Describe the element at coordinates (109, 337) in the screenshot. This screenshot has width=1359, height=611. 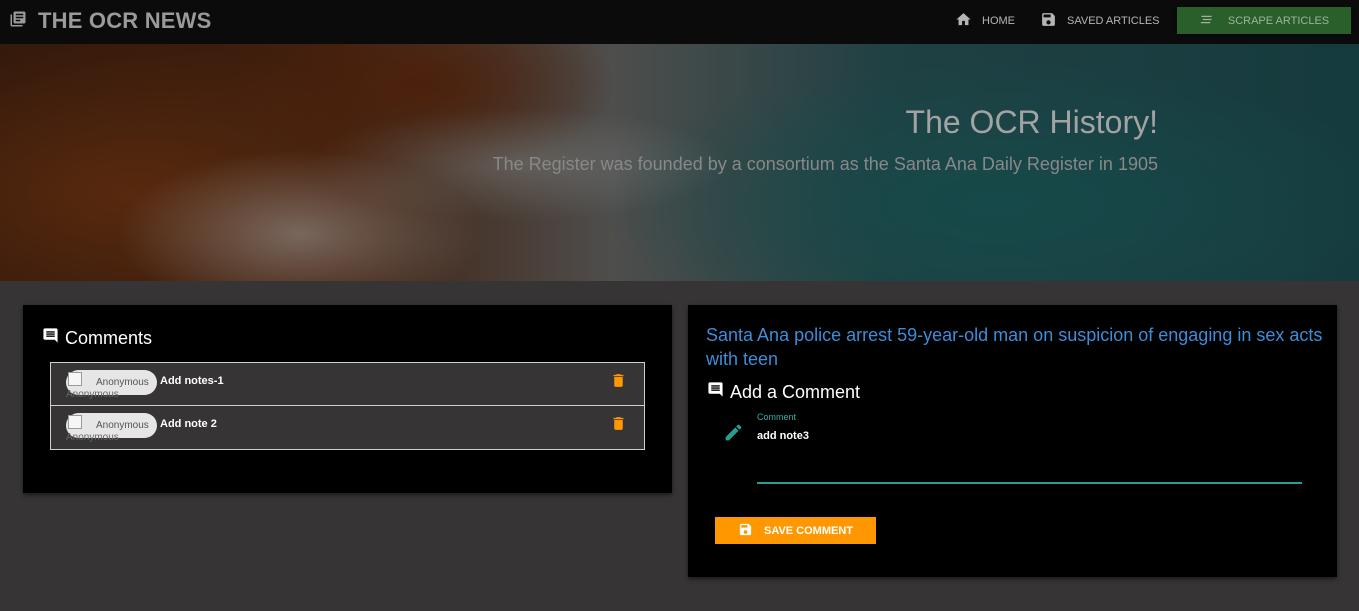
I see `comments-title: Comments` at that location.